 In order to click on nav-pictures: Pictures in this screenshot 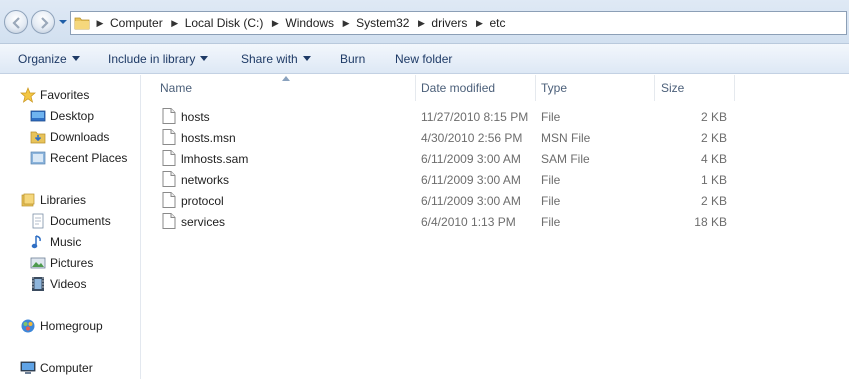, I will do `click(61, 263)`.